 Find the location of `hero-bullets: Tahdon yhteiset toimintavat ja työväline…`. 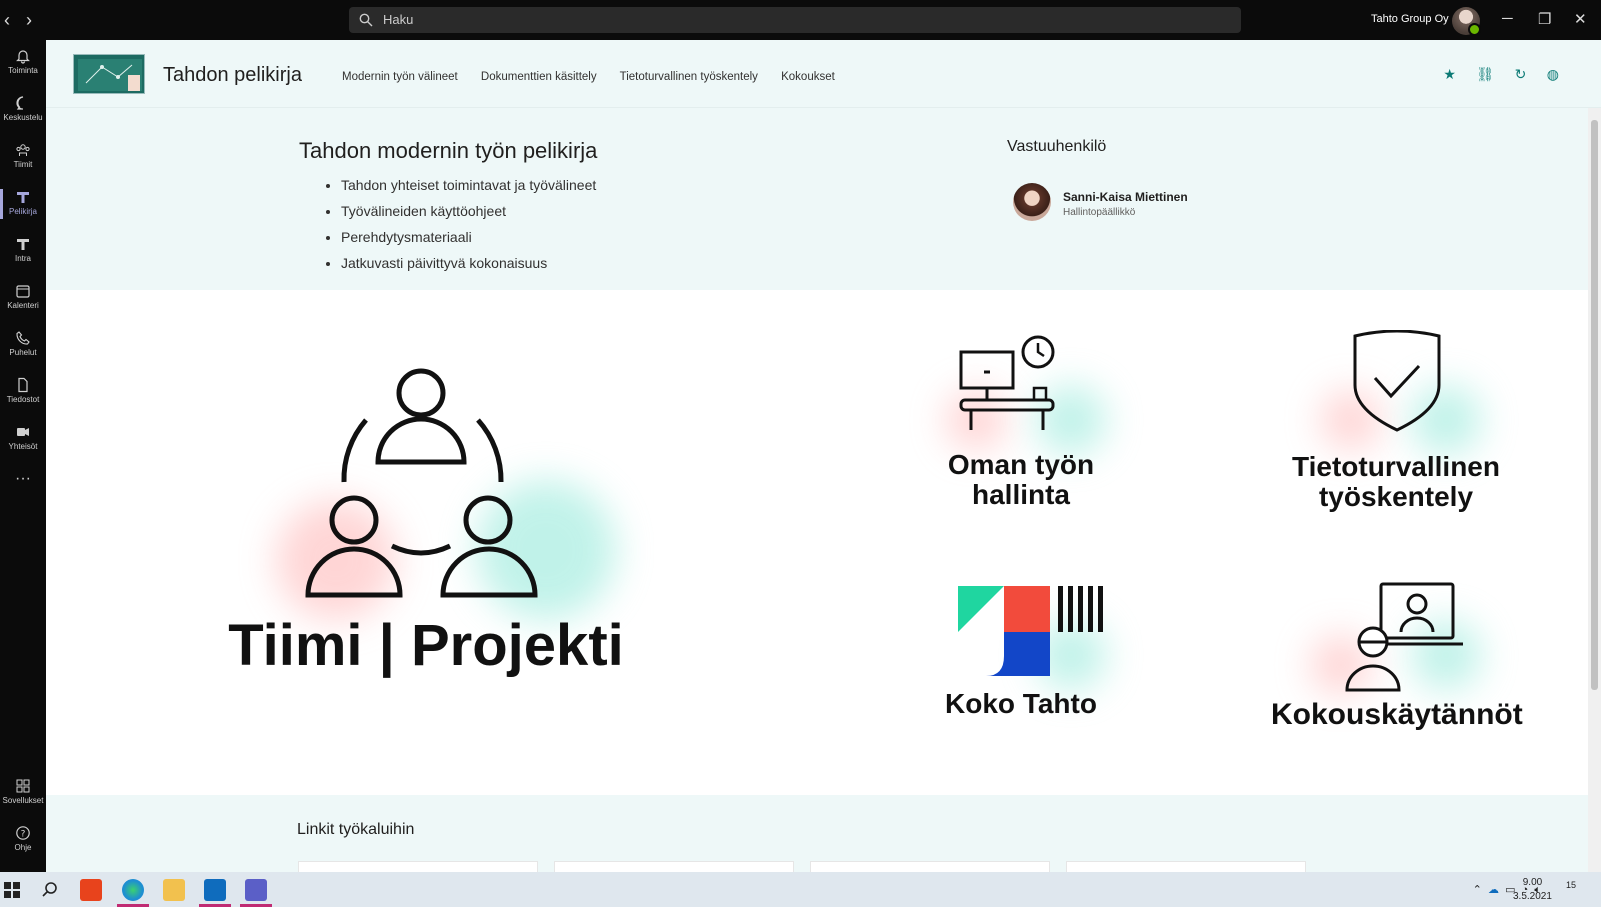

hero-bullets: Tahdon yhteiset toimintavat ja työväline… is located at coordinates (468, 224).